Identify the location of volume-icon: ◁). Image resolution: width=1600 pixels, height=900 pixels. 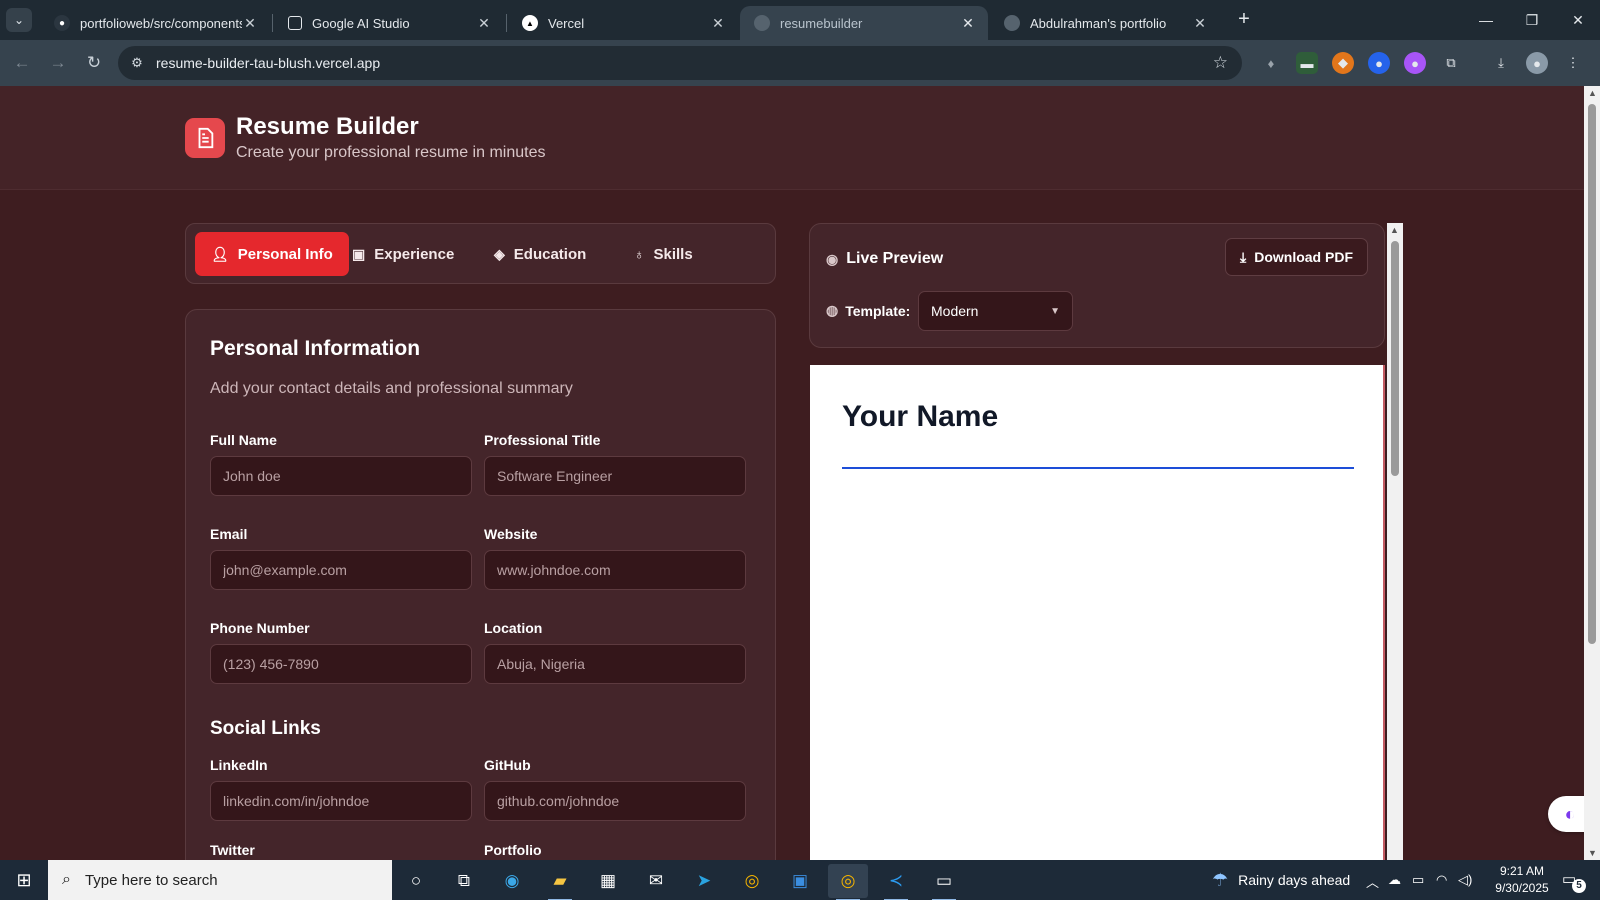
(1465, 880).